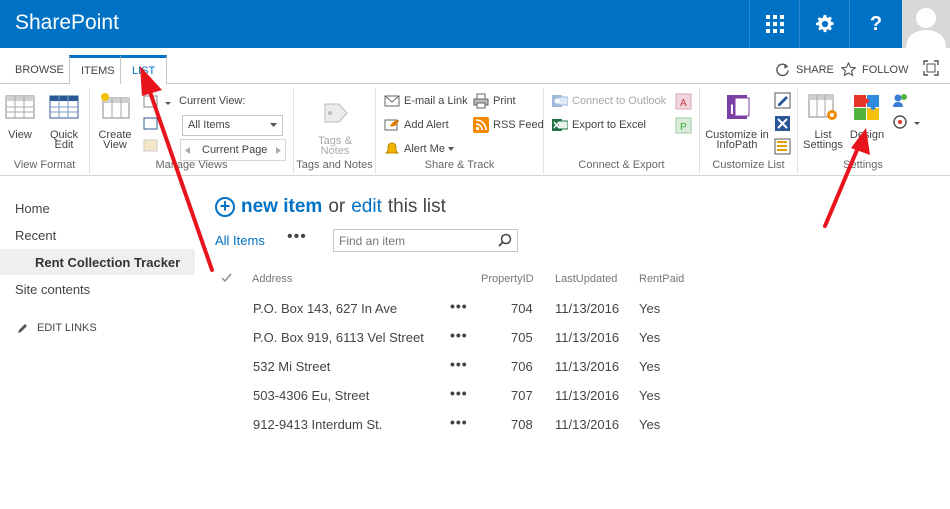 The image size is (950, 509). What do you see at coordinates (115, 121) in the screenshot?
I see `create-view-button: Create View` at bounding box center [115, 121].